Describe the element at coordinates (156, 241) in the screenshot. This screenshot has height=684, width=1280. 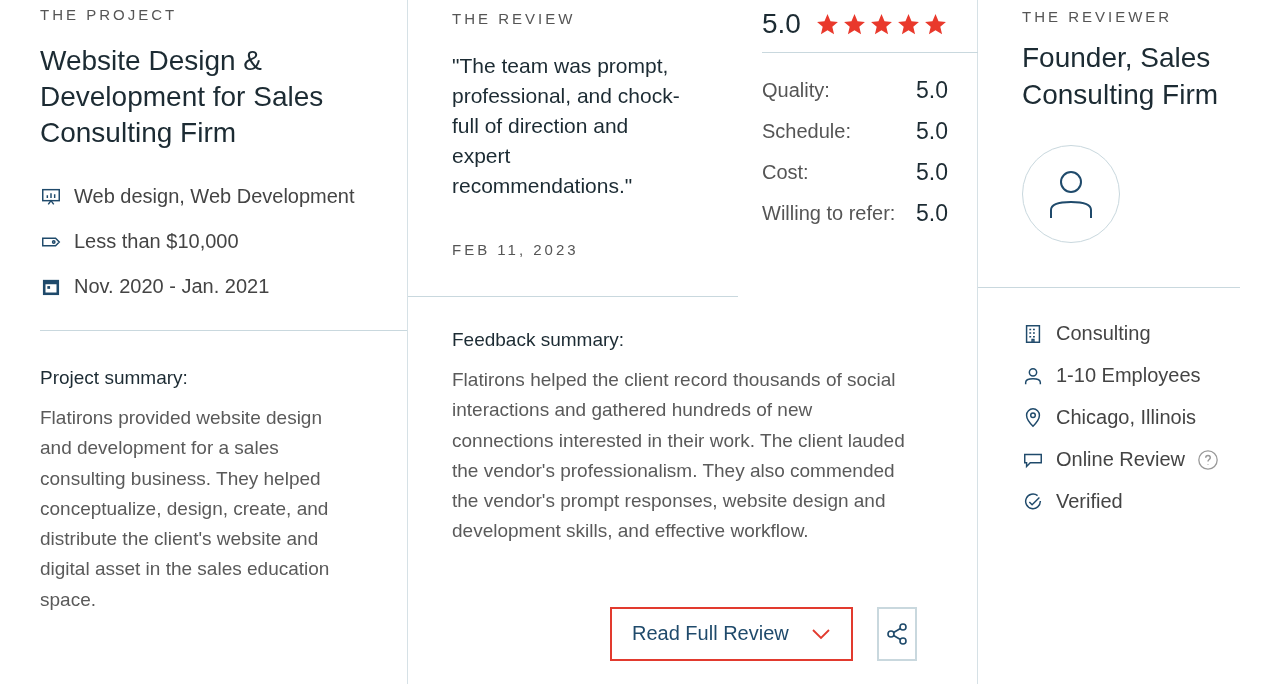
I see `project-detail: Less than $10,000` at that location.